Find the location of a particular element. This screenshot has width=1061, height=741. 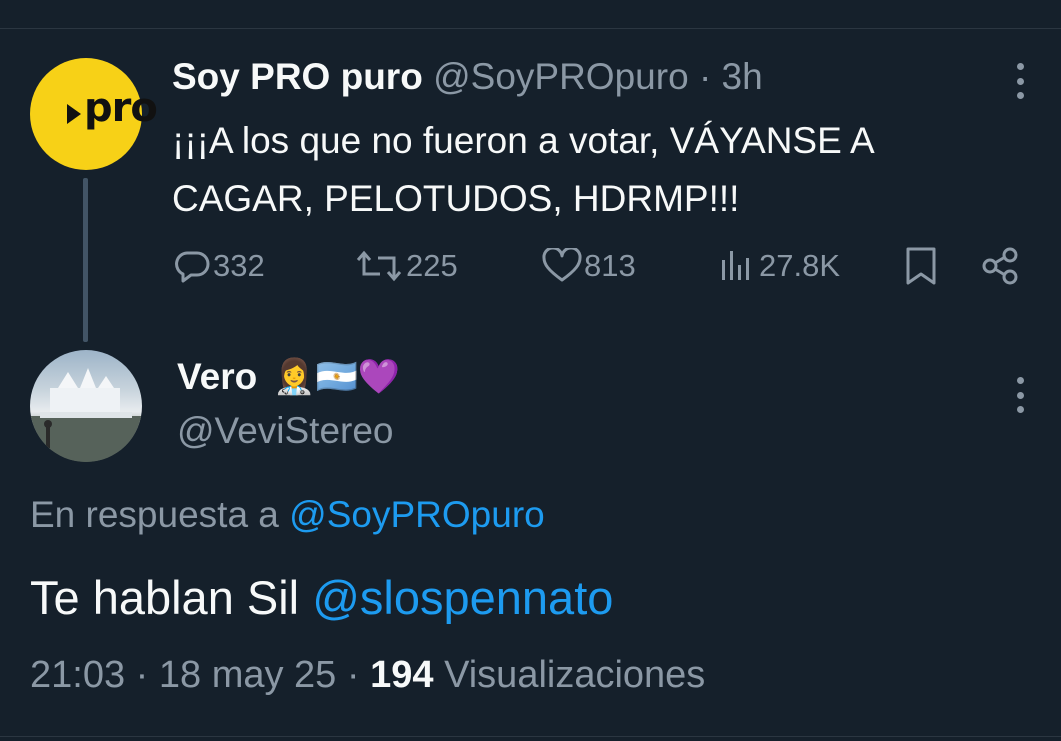

views-button: 27.8K is located at coordinates (779, 266).